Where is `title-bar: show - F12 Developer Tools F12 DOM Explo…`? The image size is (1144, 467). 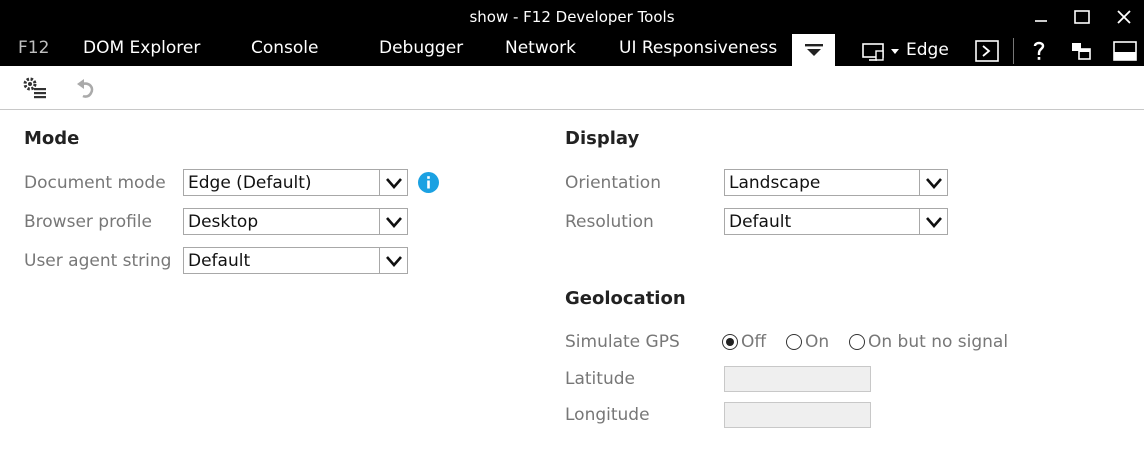 title-bar: show - F12 Developer Tools F12 DOM Explo… is located at coordinates (572, 33).